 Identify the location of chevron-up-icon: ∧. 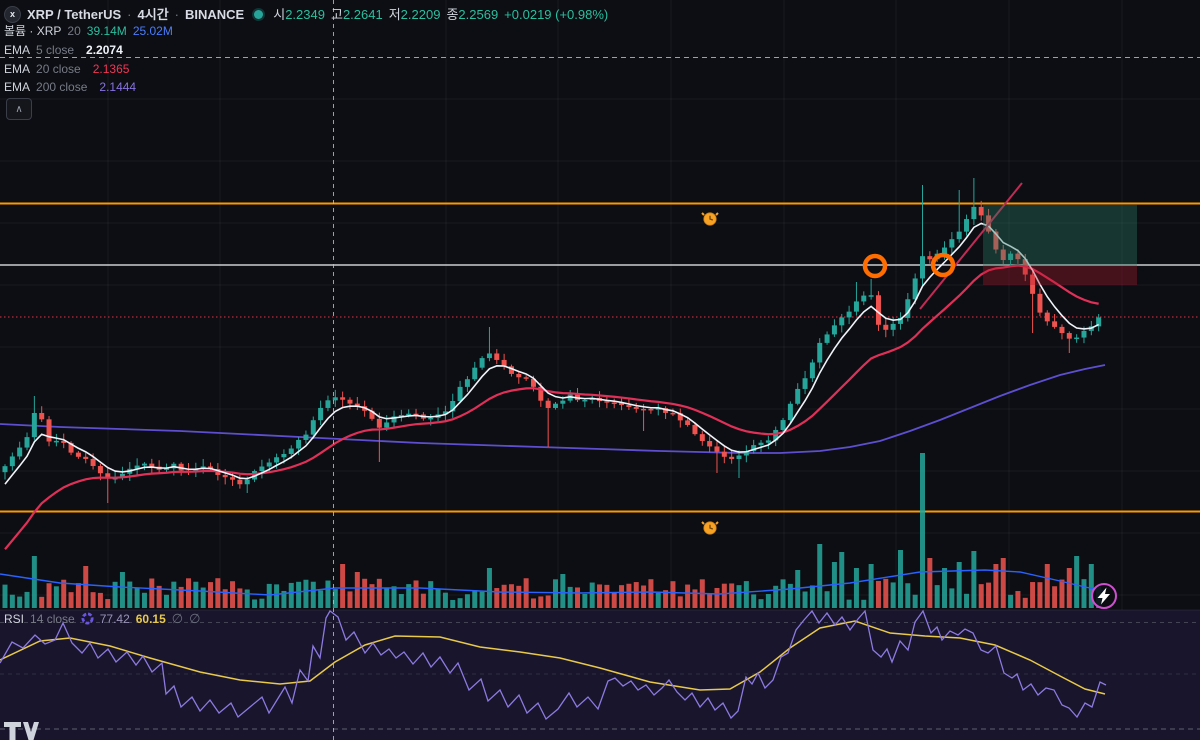
(19, 109).